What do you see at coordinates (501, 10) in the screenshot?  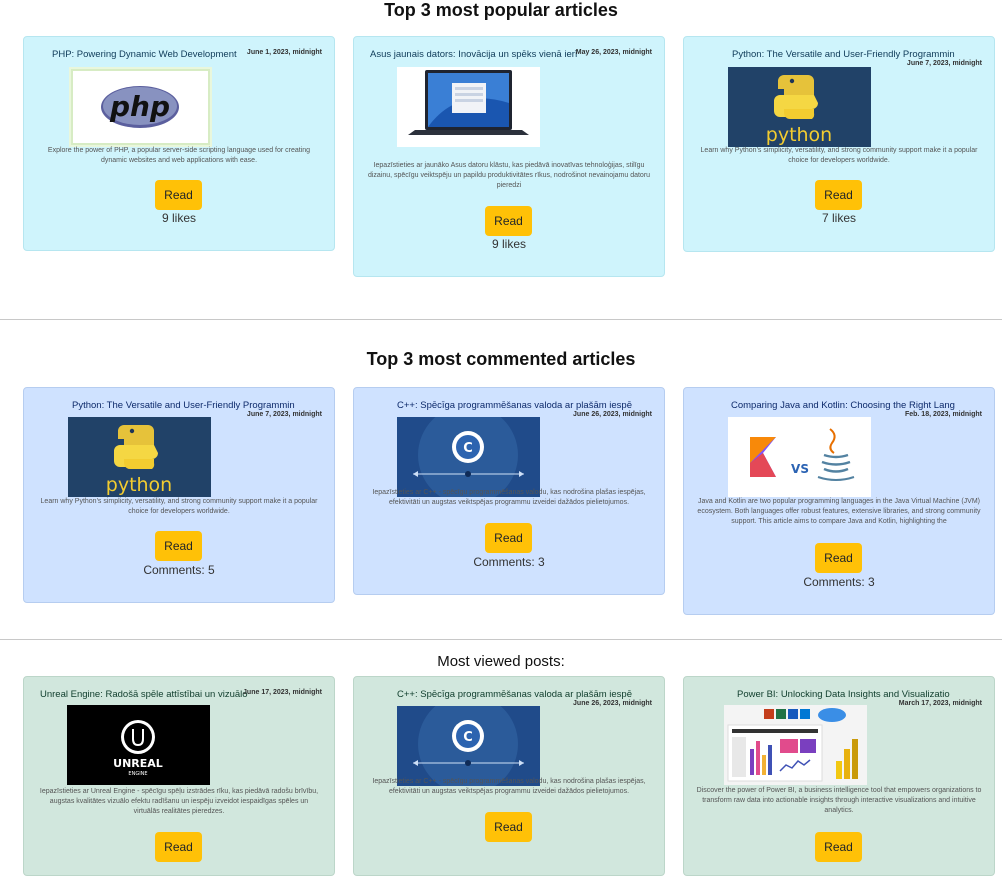 I see `popular-section-title: Top 3 most popular articles` at bounding box center [501, 10].